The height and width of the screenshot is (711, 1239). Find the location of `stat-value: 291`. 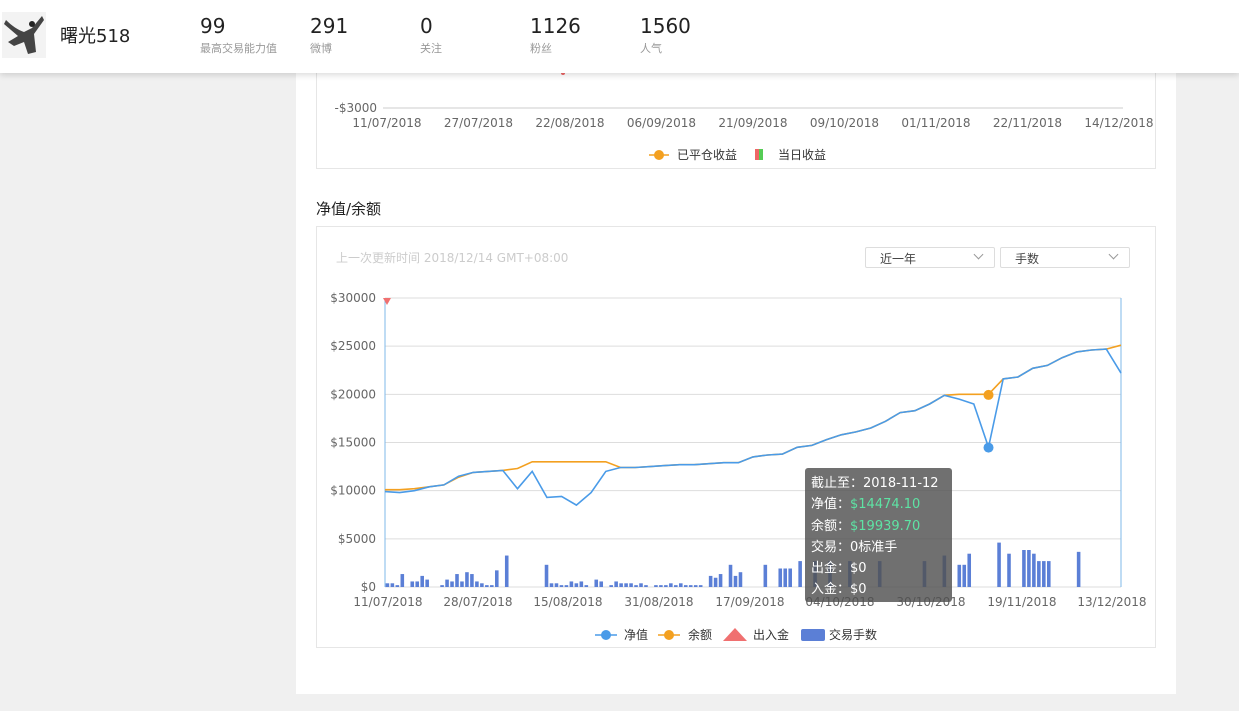

stat-value: 291 is located at coordinates (329, 26).